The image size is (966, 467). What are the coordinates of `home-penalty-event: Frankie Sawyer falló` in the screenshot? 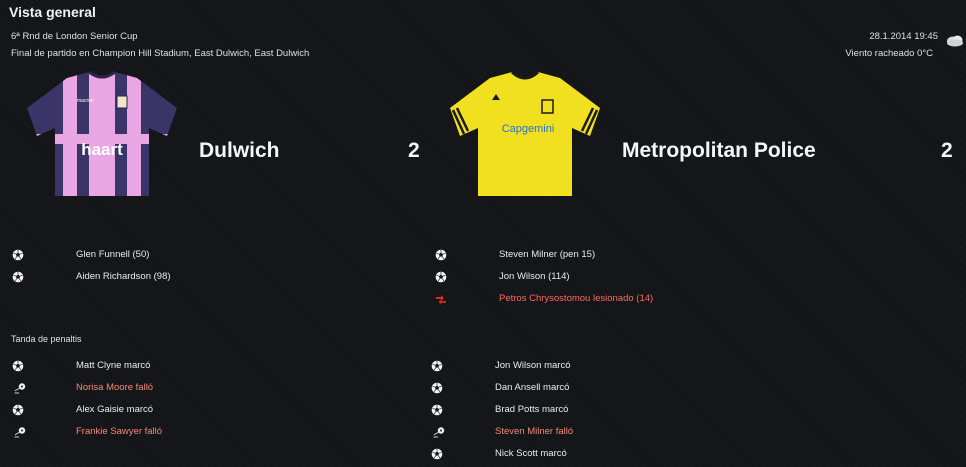 It's located at (119, 431).